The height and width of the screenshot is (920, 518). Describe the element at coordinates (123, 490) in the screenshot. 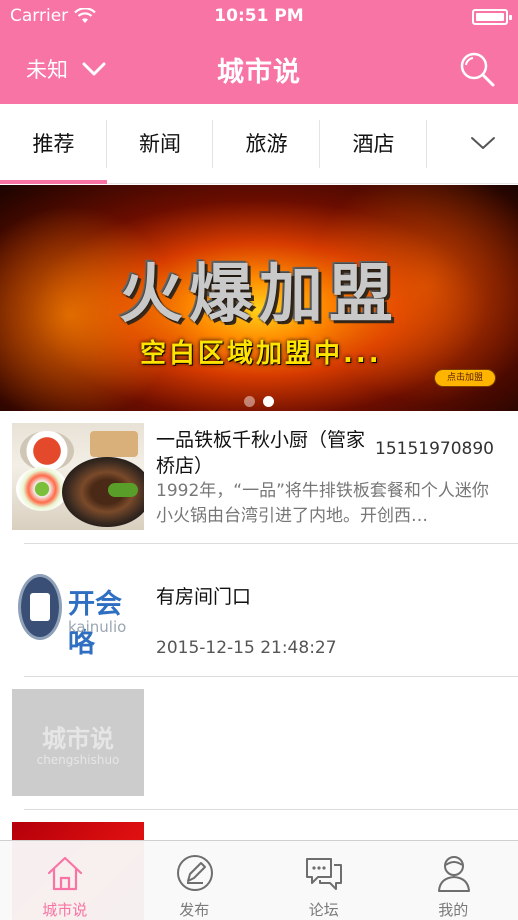

I see `food-photo-greens` at that location.